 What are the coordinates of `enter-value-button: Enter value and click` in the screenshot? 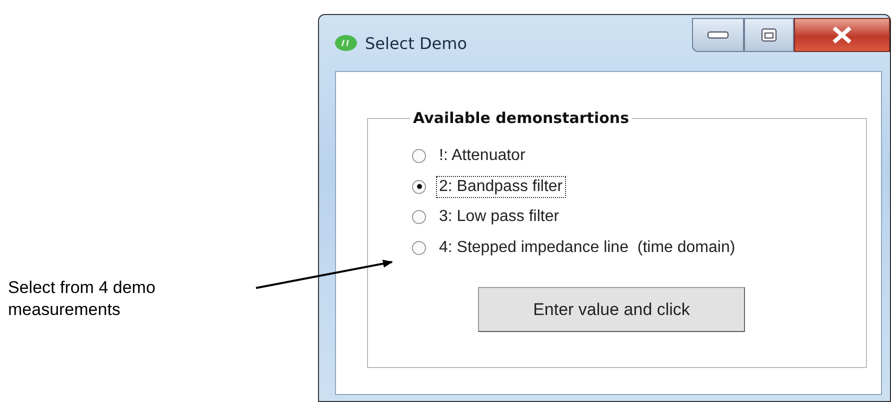 It's located at (611, 309).